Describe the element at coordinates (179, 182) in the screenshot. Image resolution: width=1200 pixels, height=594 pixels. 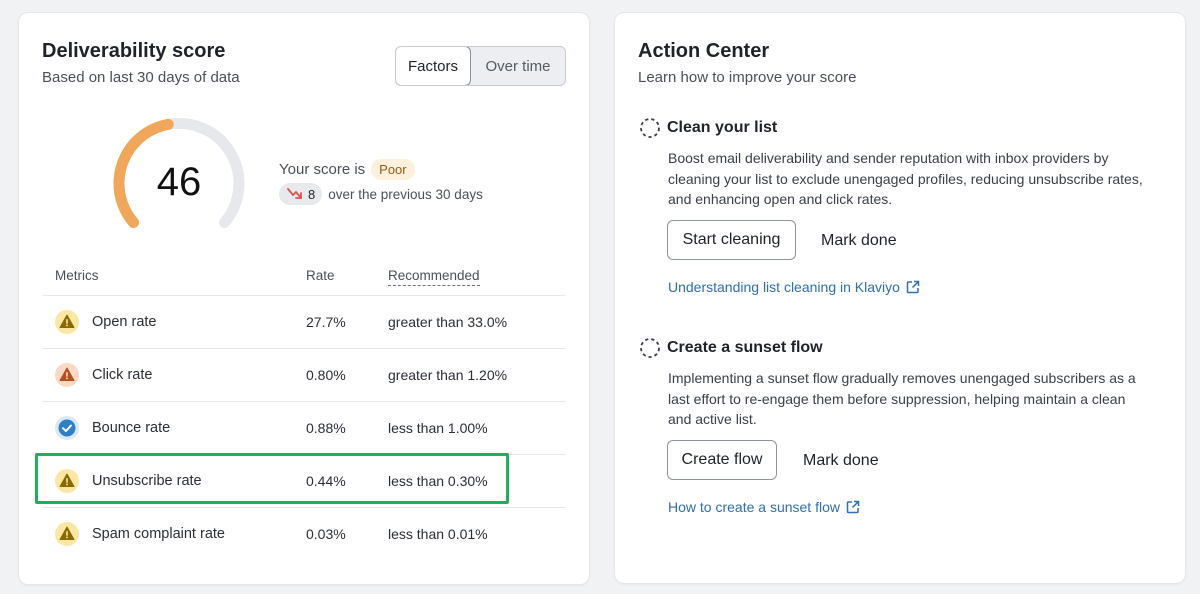
I see `score-value: 46` at that location.